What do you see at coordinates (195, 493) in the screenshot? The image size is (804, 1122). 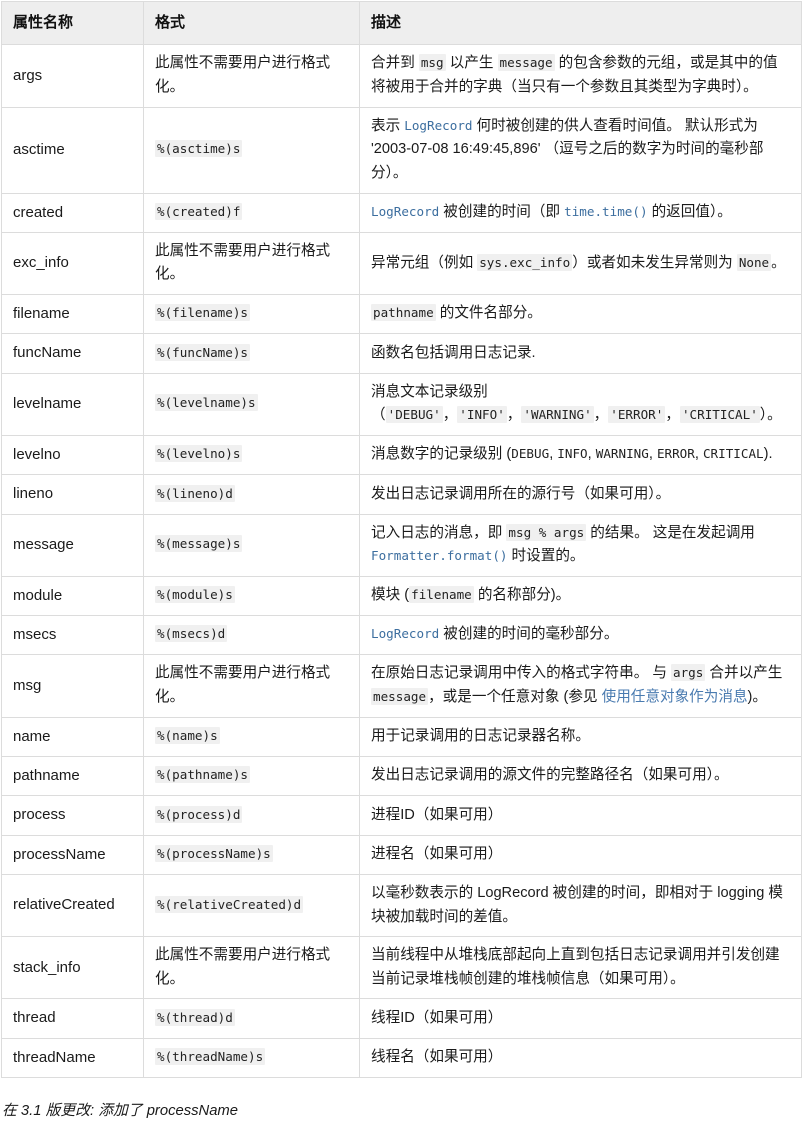 I see `format-code: %(lineno)d` at bounding box center [195, 493].